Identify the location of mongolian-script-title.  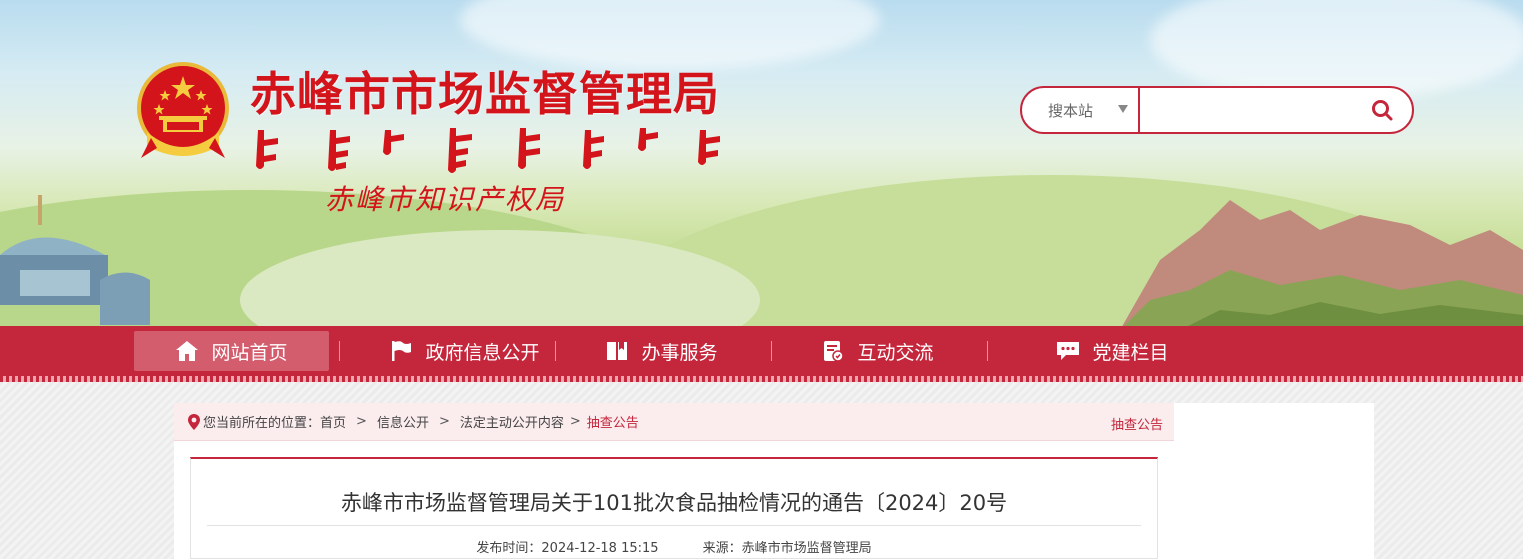
(488, 150).